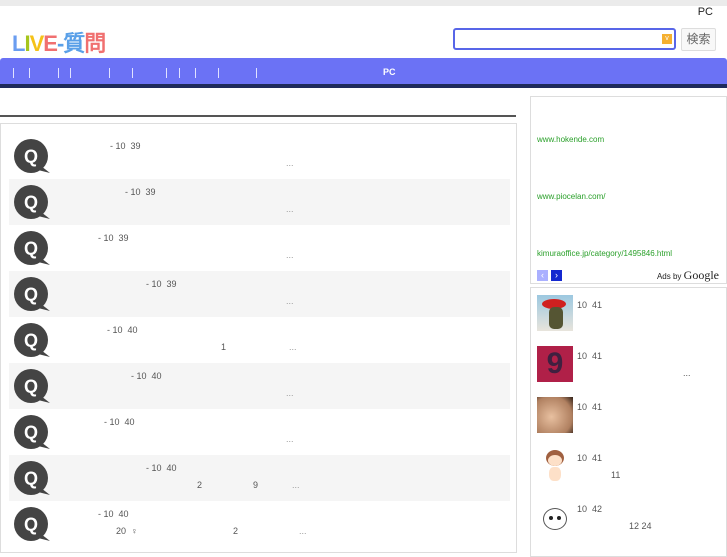  What do you see at coordinates (564, 39) in the screenshot?
I see `search-input: v` at bounding box center [564, 39].